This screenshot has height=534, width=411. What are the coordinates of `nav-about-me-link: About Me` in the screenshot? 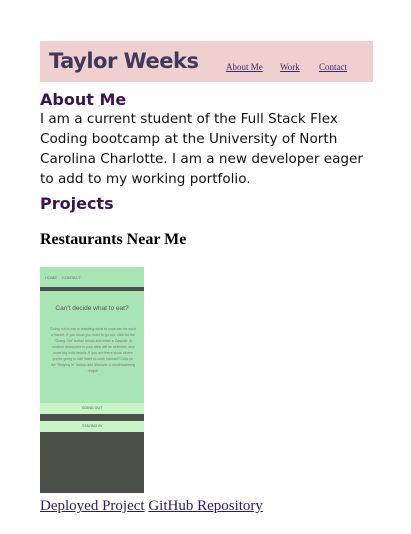 It's located at (244, 67).